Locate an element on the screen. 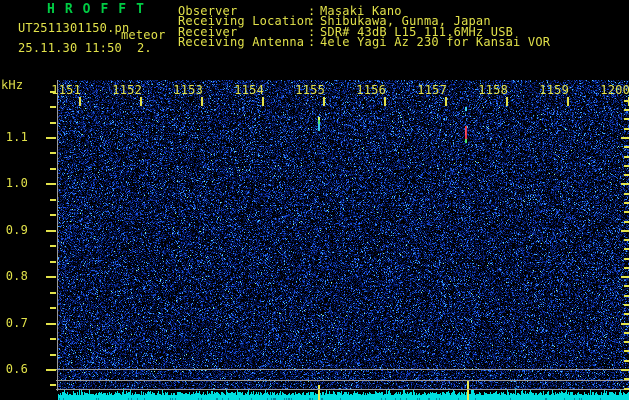  time-tick-label: 1154 is located at coordinates (249, 90).